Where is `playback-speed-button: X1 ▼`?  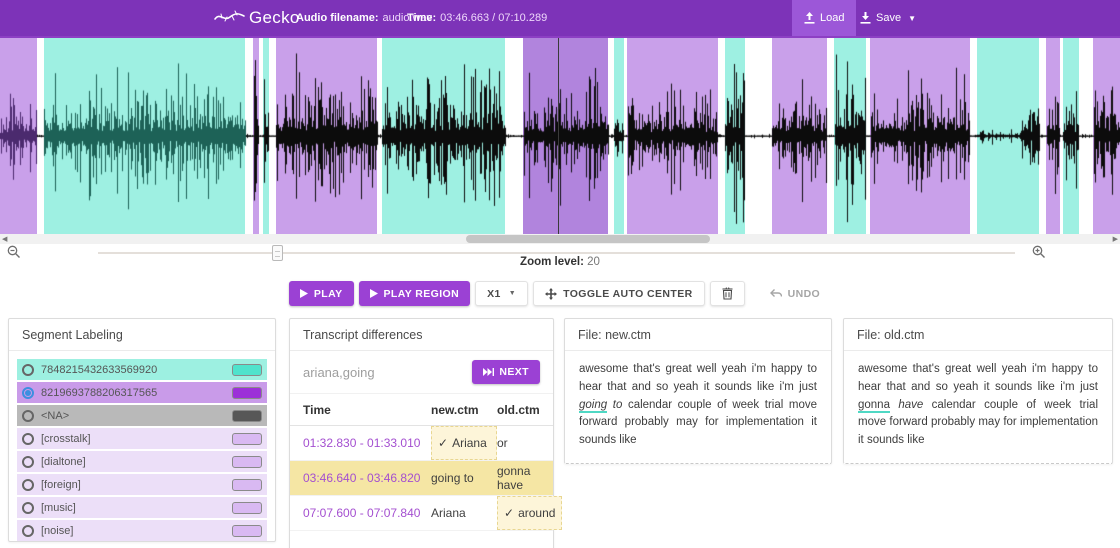 playback-speed-button: X1 ▼ is located at coordinates (502, 293).